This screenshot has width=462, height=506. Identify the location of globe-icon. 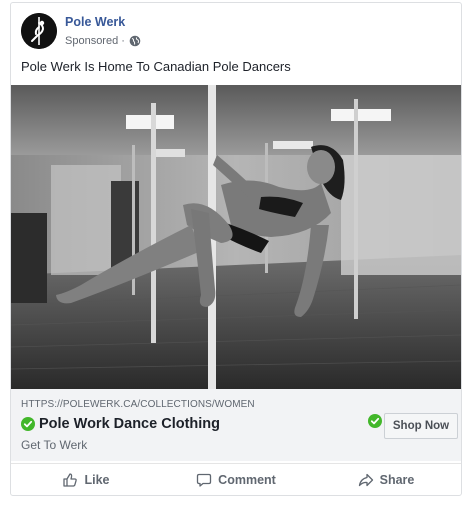
(135, 41).